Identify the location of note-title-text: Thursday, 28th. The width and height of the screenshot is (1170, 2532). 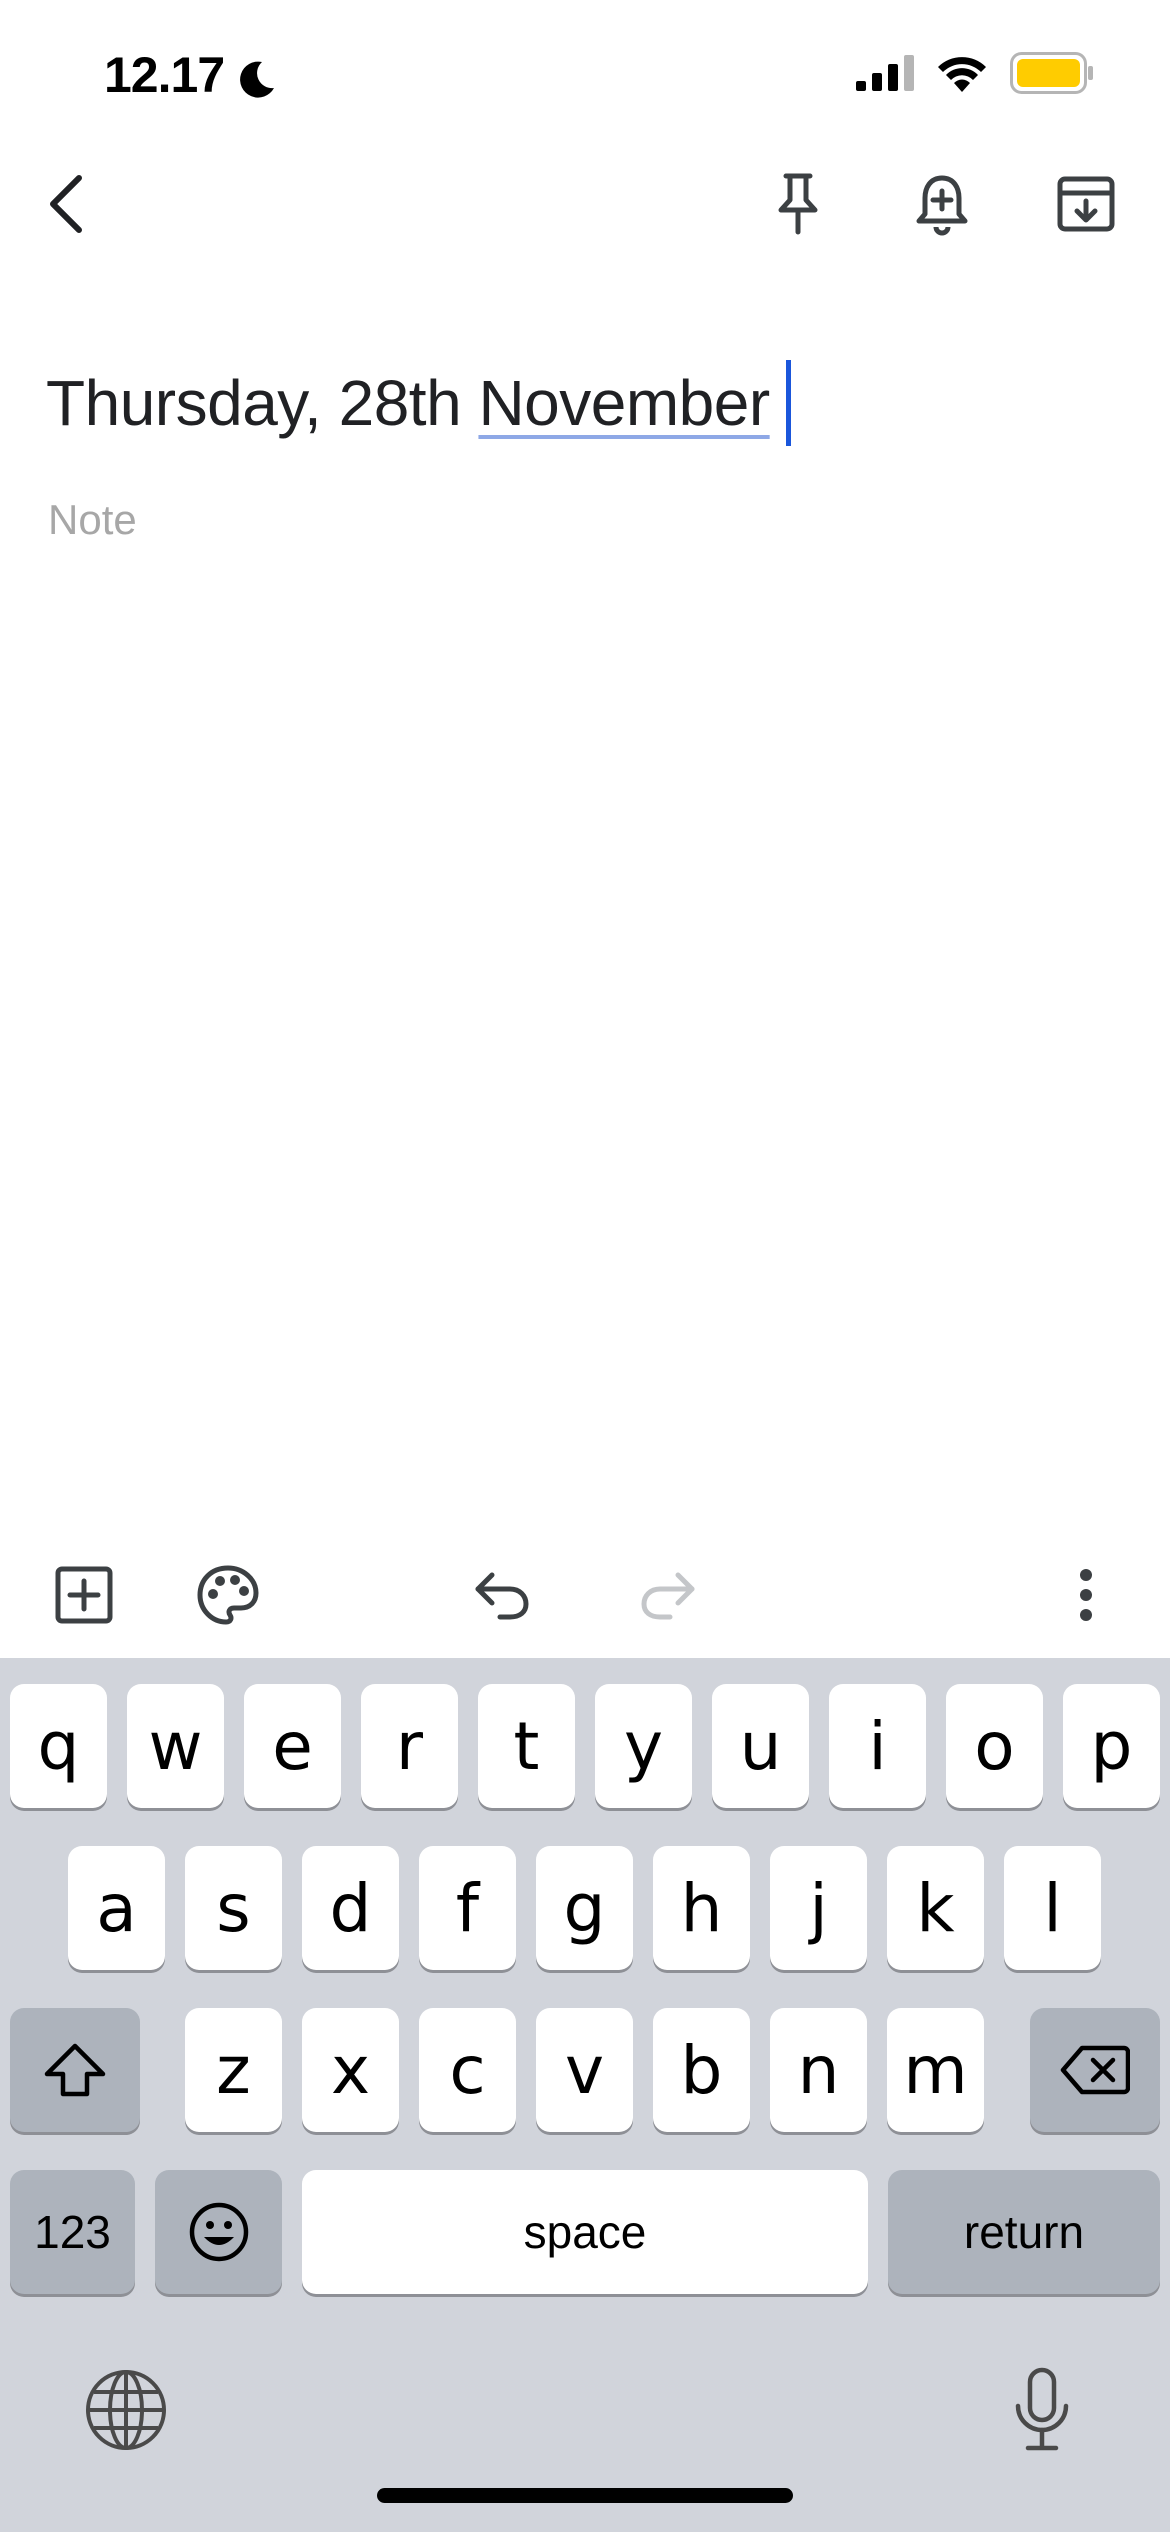
(262, 403).